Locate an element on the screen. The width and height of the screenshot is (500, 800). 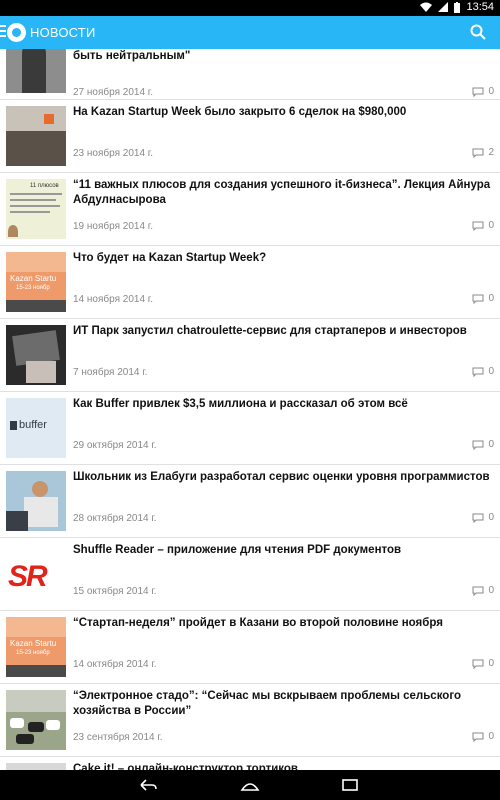
back-icon is located at coordinates (148, 785).